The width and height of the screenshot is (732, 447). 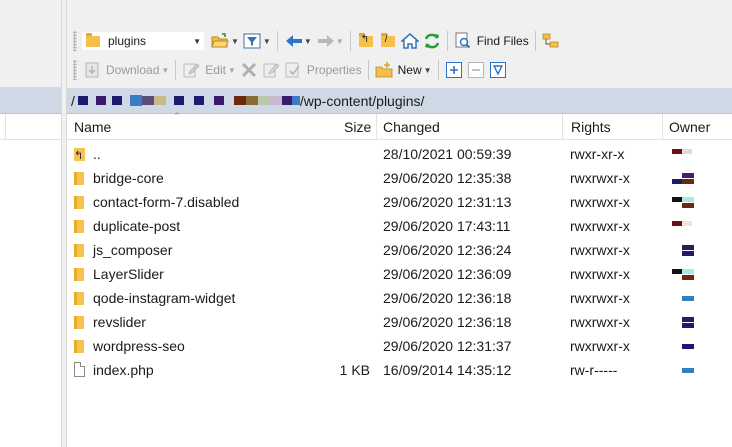 I want to click on download-icon, so click(x=92, y=70).